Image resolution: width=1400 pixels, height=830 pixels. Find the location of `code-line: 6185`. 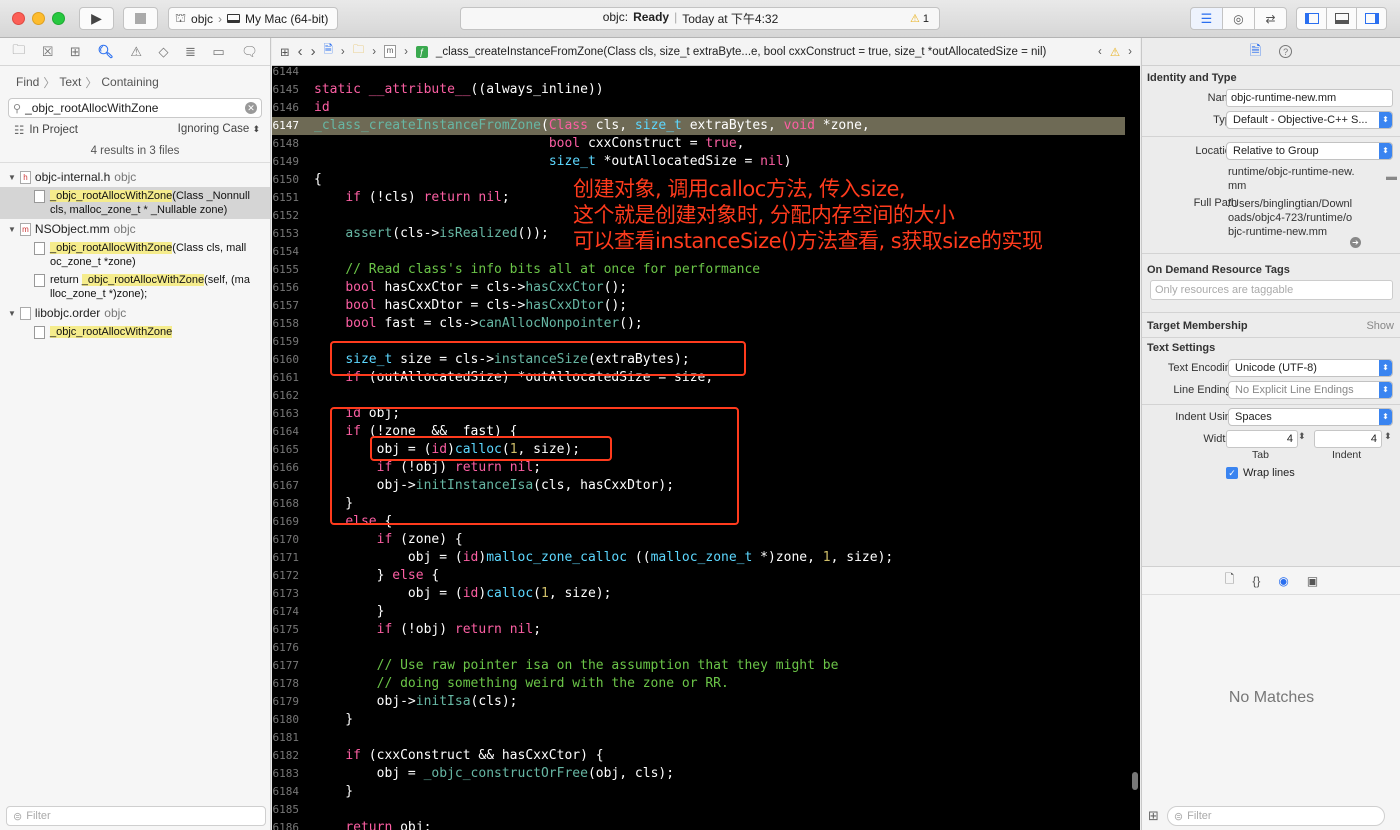

code-line: 6185 is located at coordinates (698, 810).